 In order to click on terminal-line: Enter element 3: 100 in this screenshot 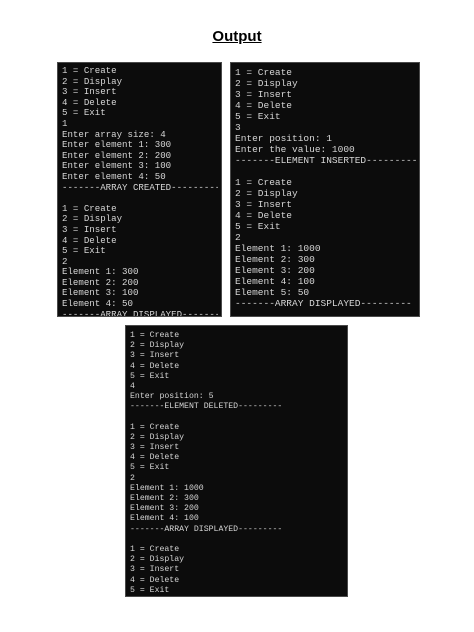, I will do `click(117, 166)`.